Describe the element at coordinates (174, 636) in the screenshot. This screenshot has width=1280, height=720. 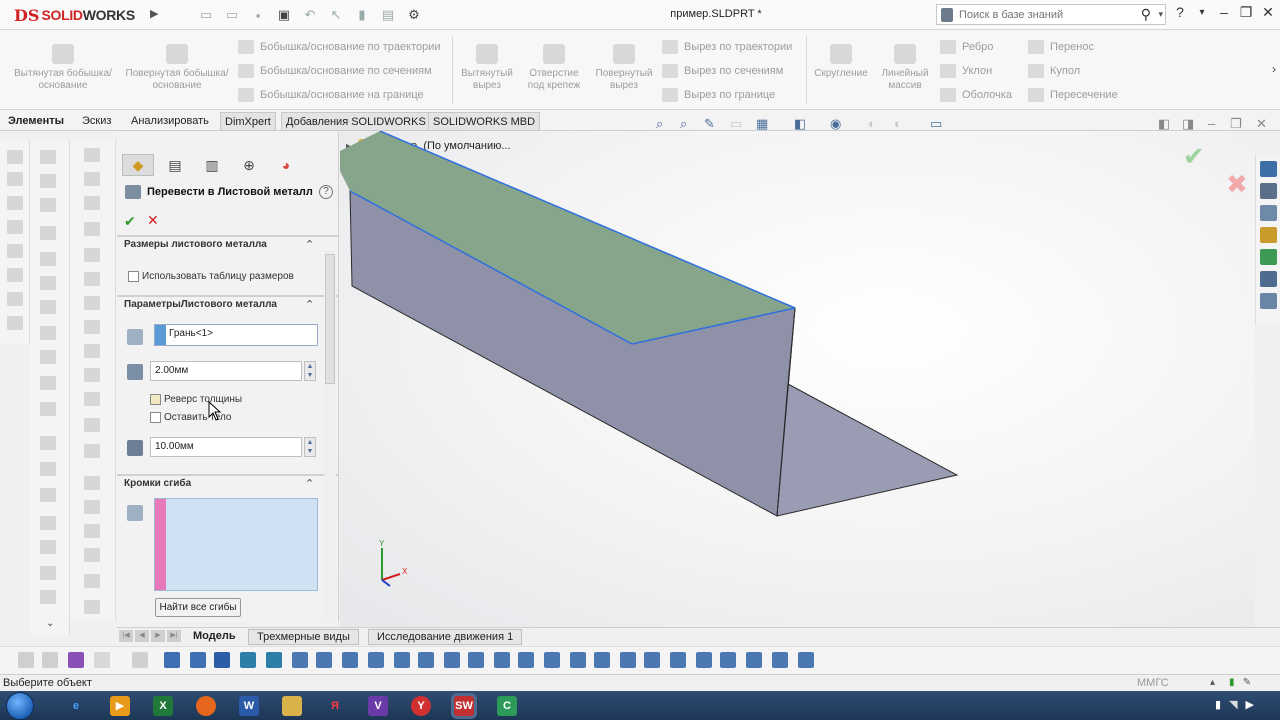
I see `last-tab-icon: ▶|` at that location.